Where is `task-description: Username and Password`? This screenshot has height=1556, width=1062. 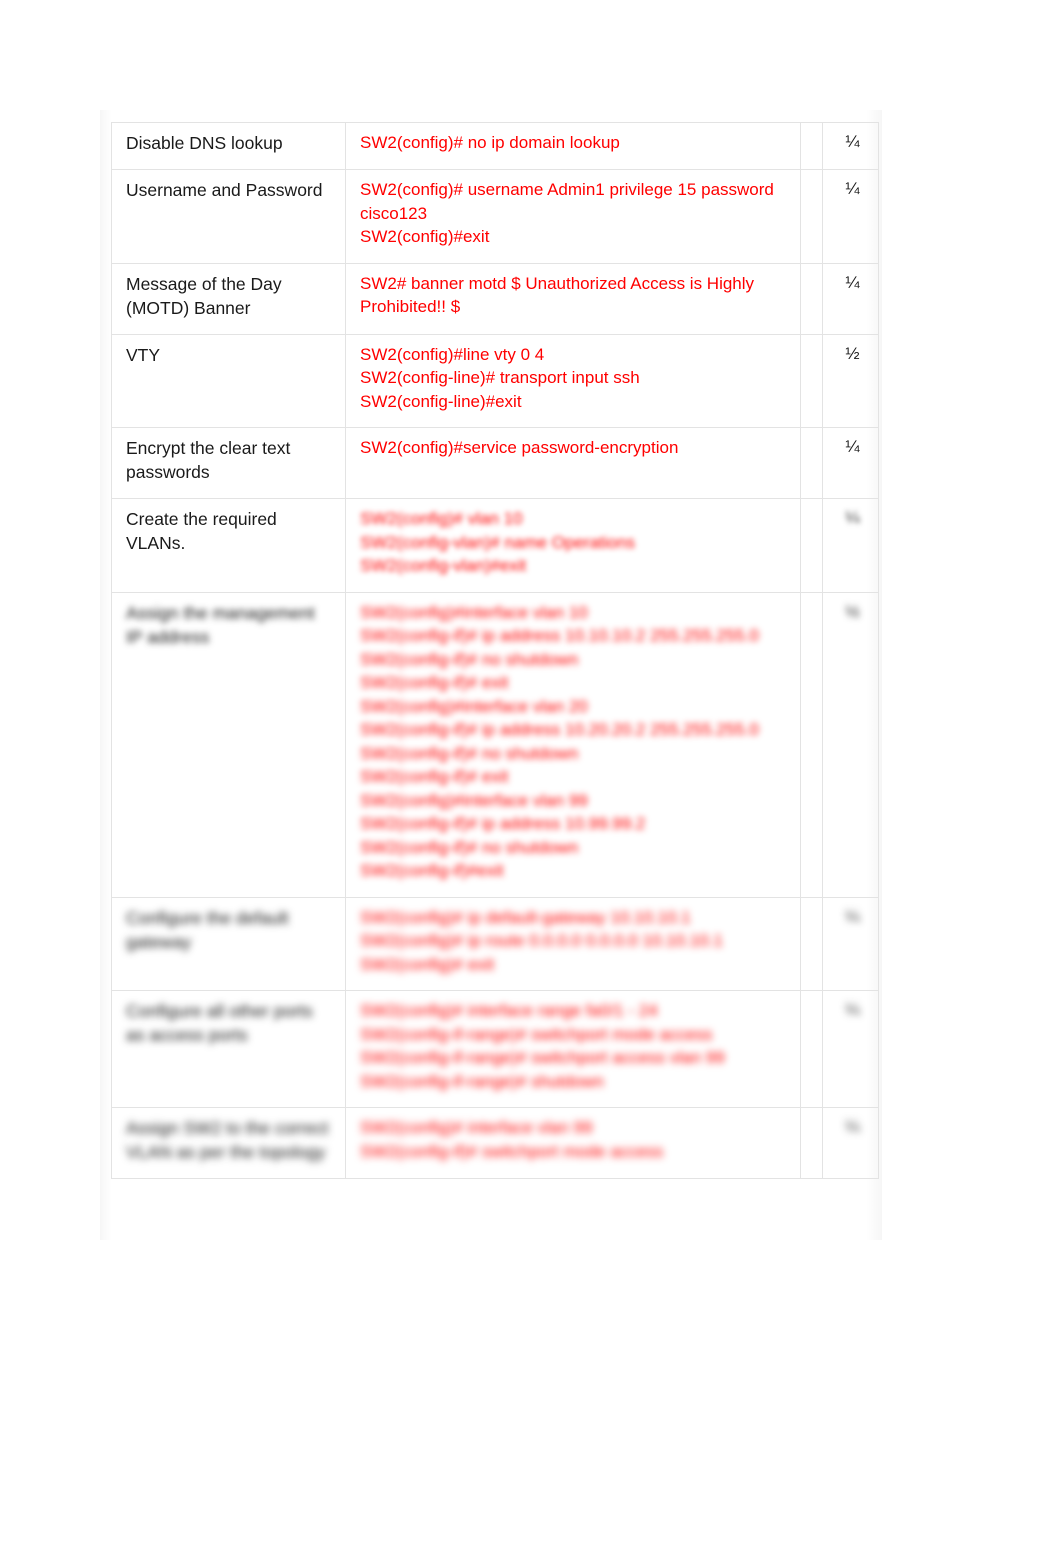 task-description: Username and Password is located at coordinates (228, 216).